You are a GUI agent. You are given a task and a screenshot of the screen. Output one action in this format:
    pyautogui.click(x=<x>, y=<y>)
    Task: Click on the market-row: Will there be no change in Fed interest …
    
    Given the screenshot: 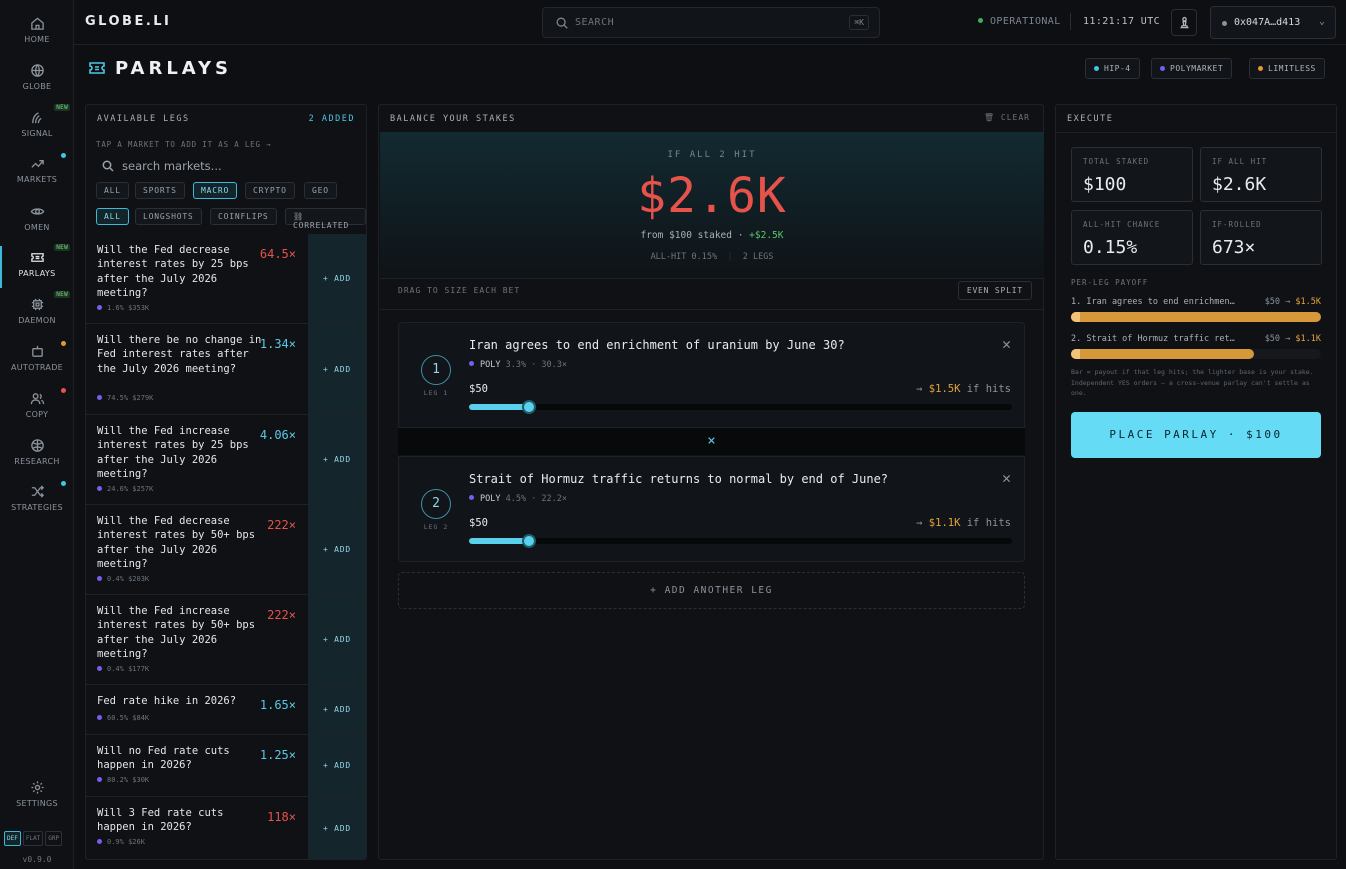 What is the action you would take?
    pyautogui.click(x=226, y=369)
    